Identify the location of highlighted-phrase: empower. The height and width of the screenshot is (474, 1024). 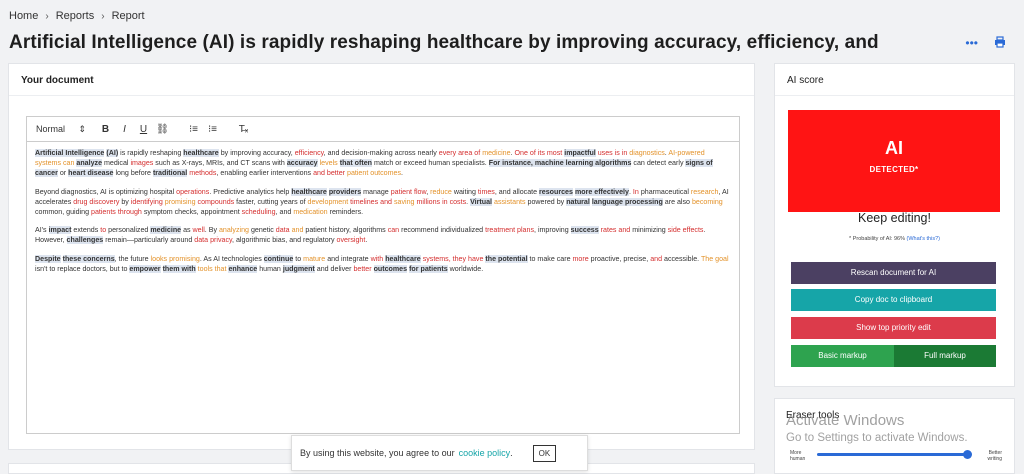
(145, 268).